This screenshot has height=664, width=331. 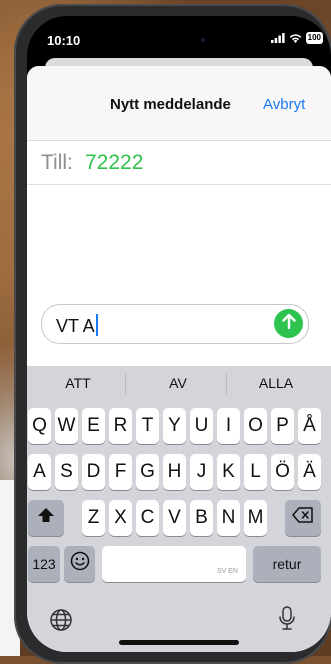 What do you see at coordinates (287, 621) in the screenshot?
I see `mic-icon` at bounding box center [287, 621].